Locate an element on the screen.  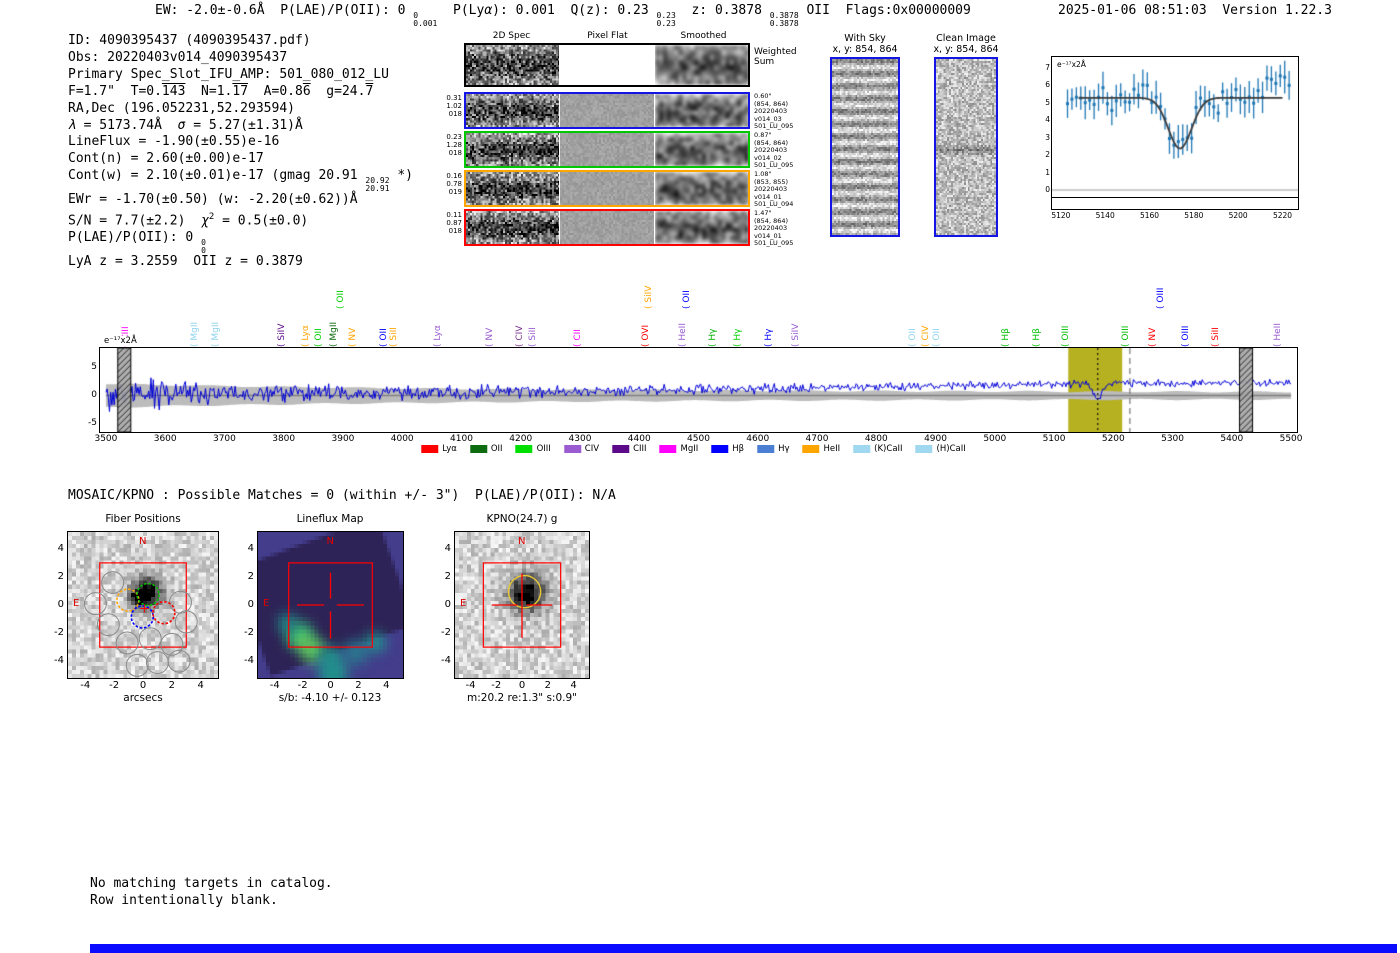
legend-label: CIV is located at coordinates (592, 449).